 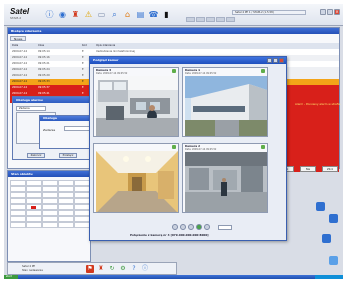 I want to click on folder-icon: ▤, so click(x=140, y=14).